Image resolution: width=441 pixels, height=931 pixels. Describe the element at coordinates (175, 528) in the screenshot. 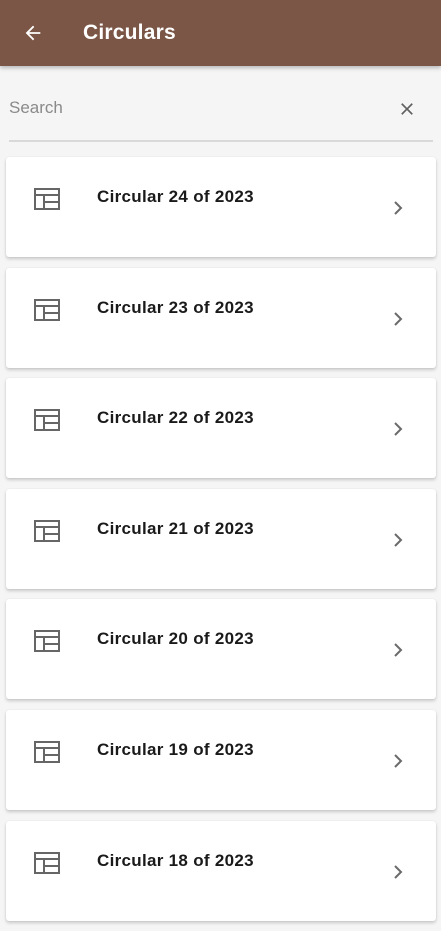

I see `circular-title: Circular 21 of 2023` at that location.